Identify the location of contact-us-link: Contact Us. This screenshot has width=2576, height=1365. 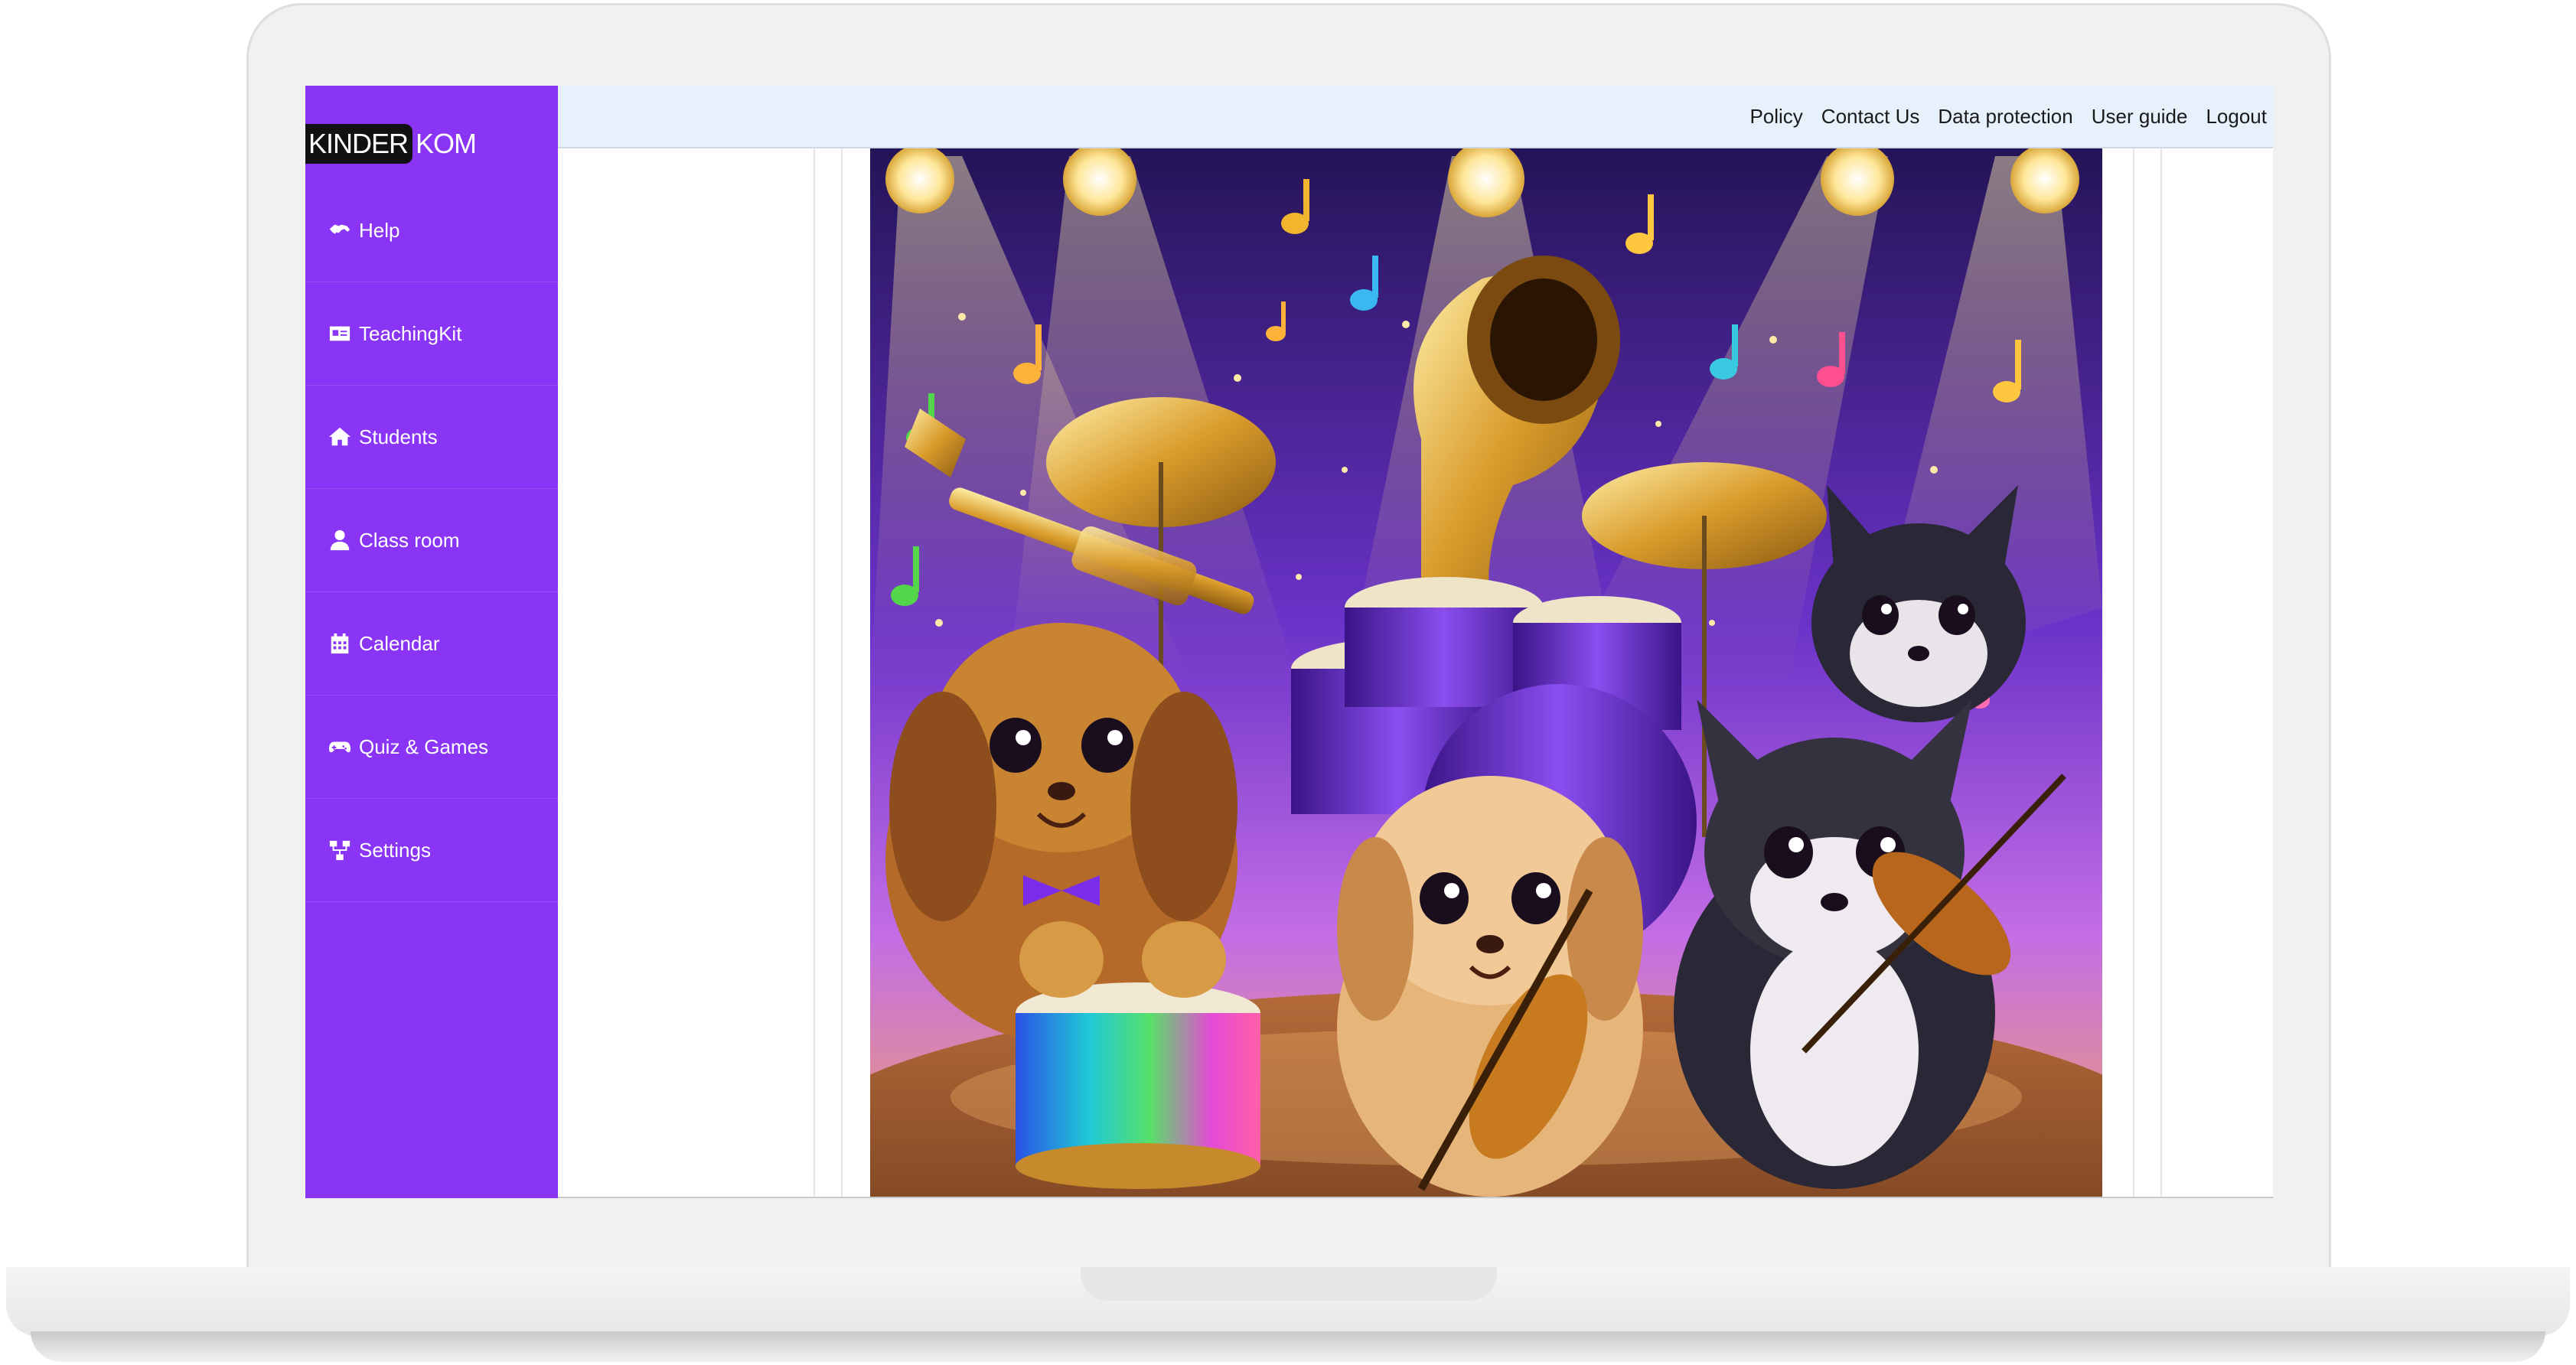
(1871, 117).